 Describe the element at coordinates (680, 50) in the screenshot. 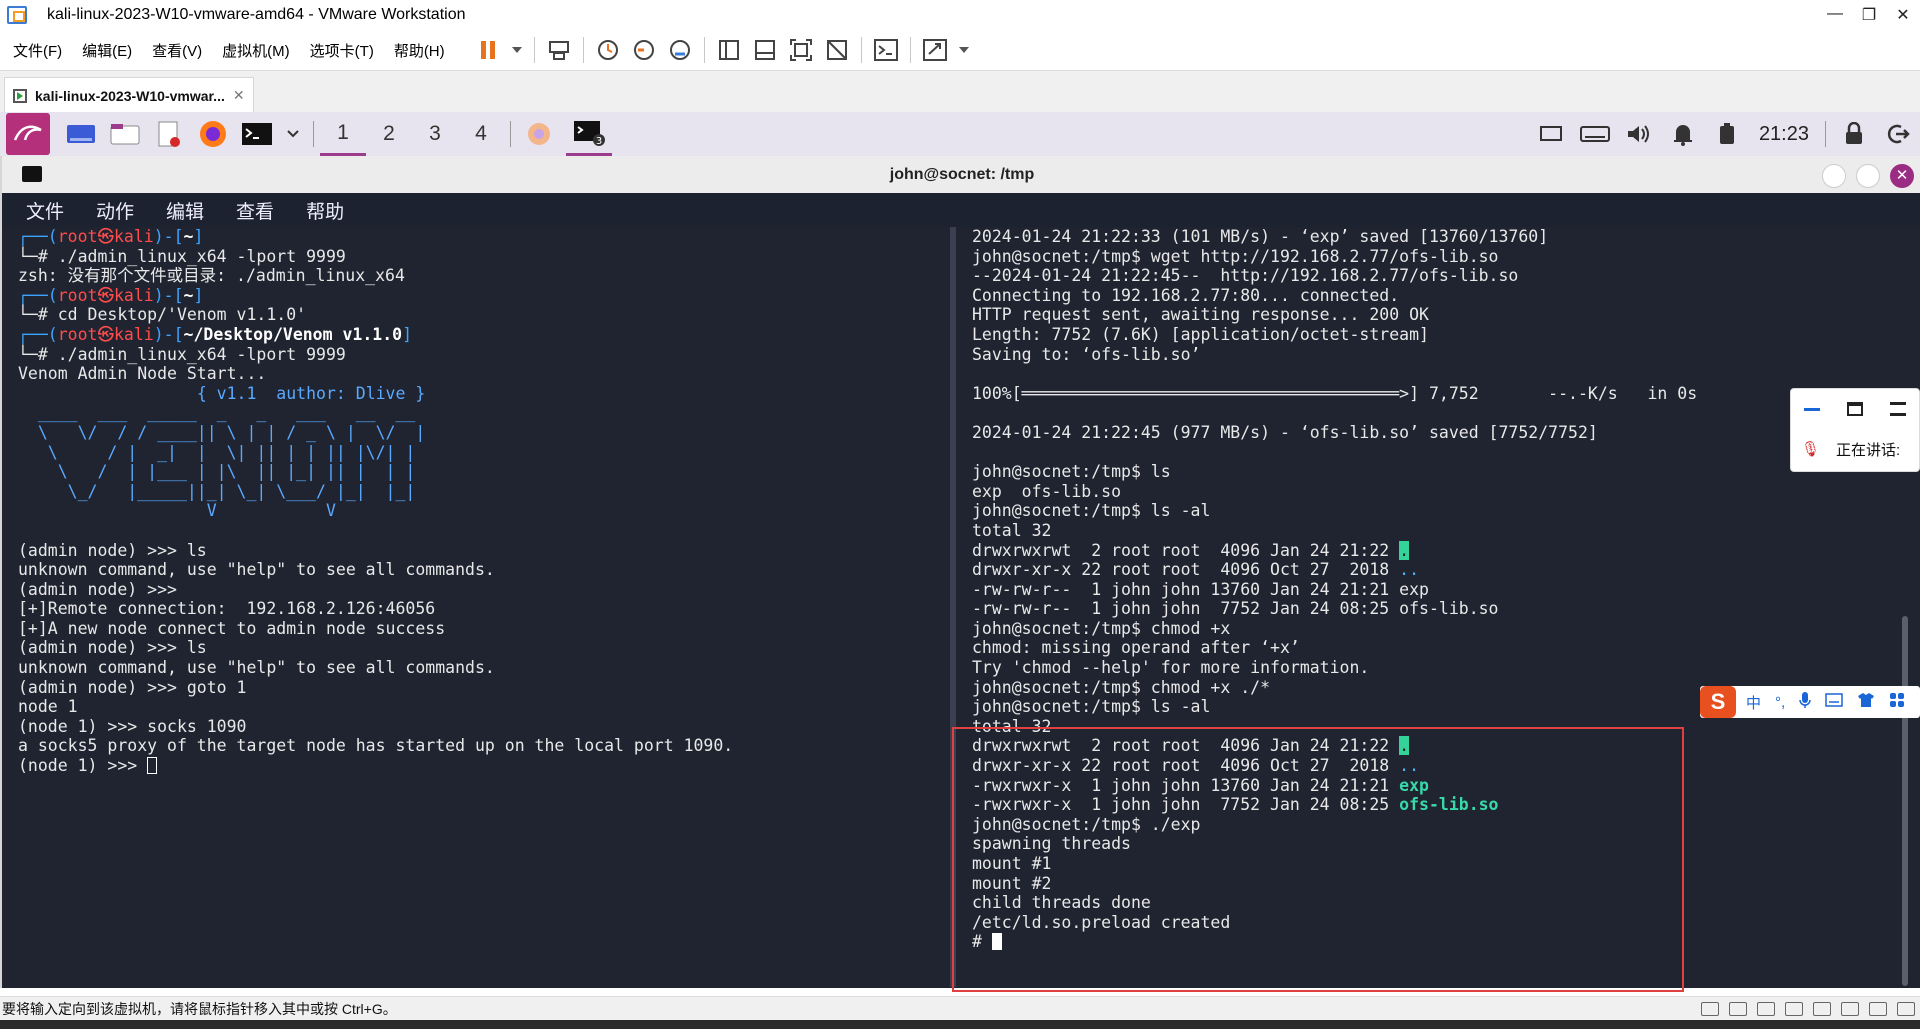

I see `snapshot-manager-icon` at that location.